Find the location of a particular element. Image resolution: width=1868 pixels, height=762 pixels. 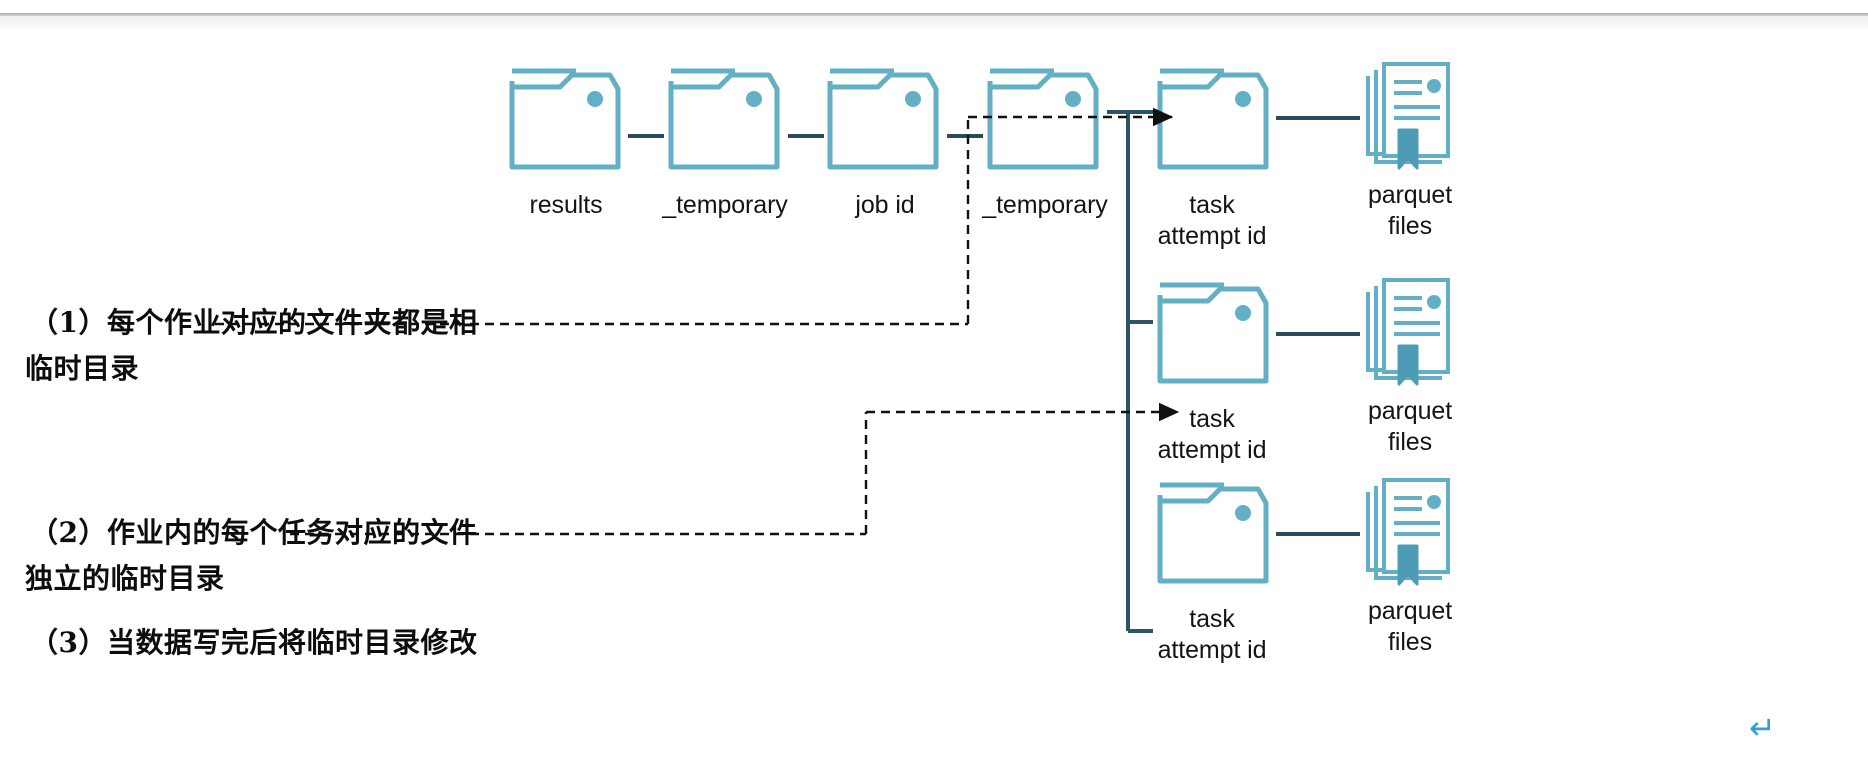

folder-icon-job-id is located at coordinates (883, 119).